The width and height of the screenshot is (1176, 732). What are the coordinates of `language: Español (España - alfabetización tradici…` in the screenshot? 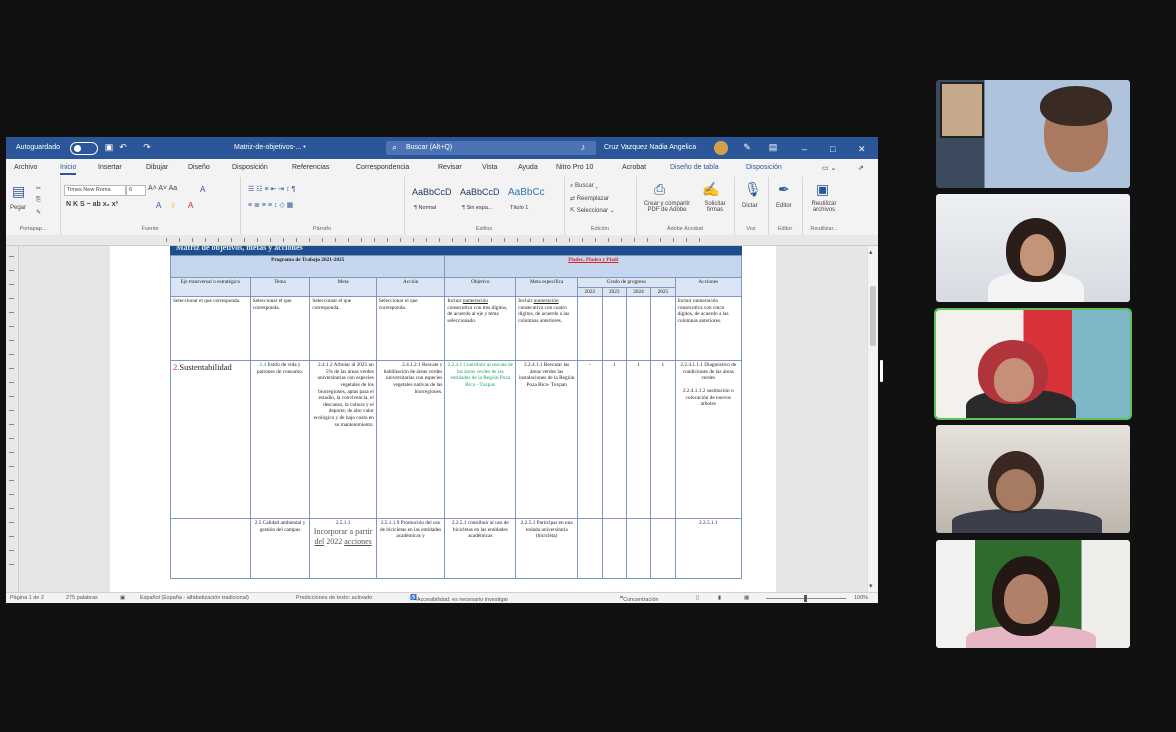 It's located at (194, 598).